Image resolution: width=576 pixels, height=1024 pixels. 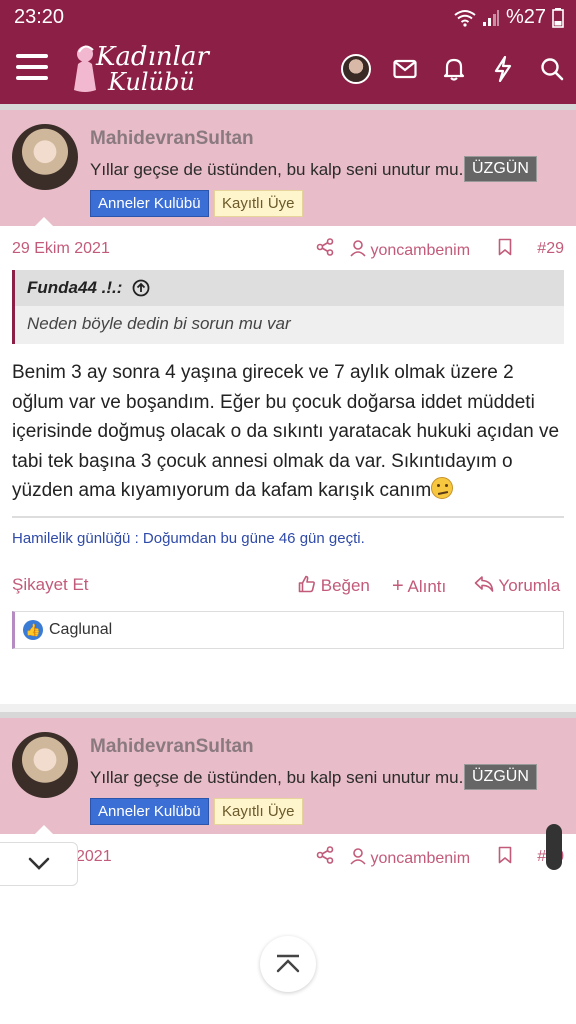 What do you see at coordinates (141, 288) in the screenshot?
I see `arrow-up-circle-icon` at bounding box center [141, 288].